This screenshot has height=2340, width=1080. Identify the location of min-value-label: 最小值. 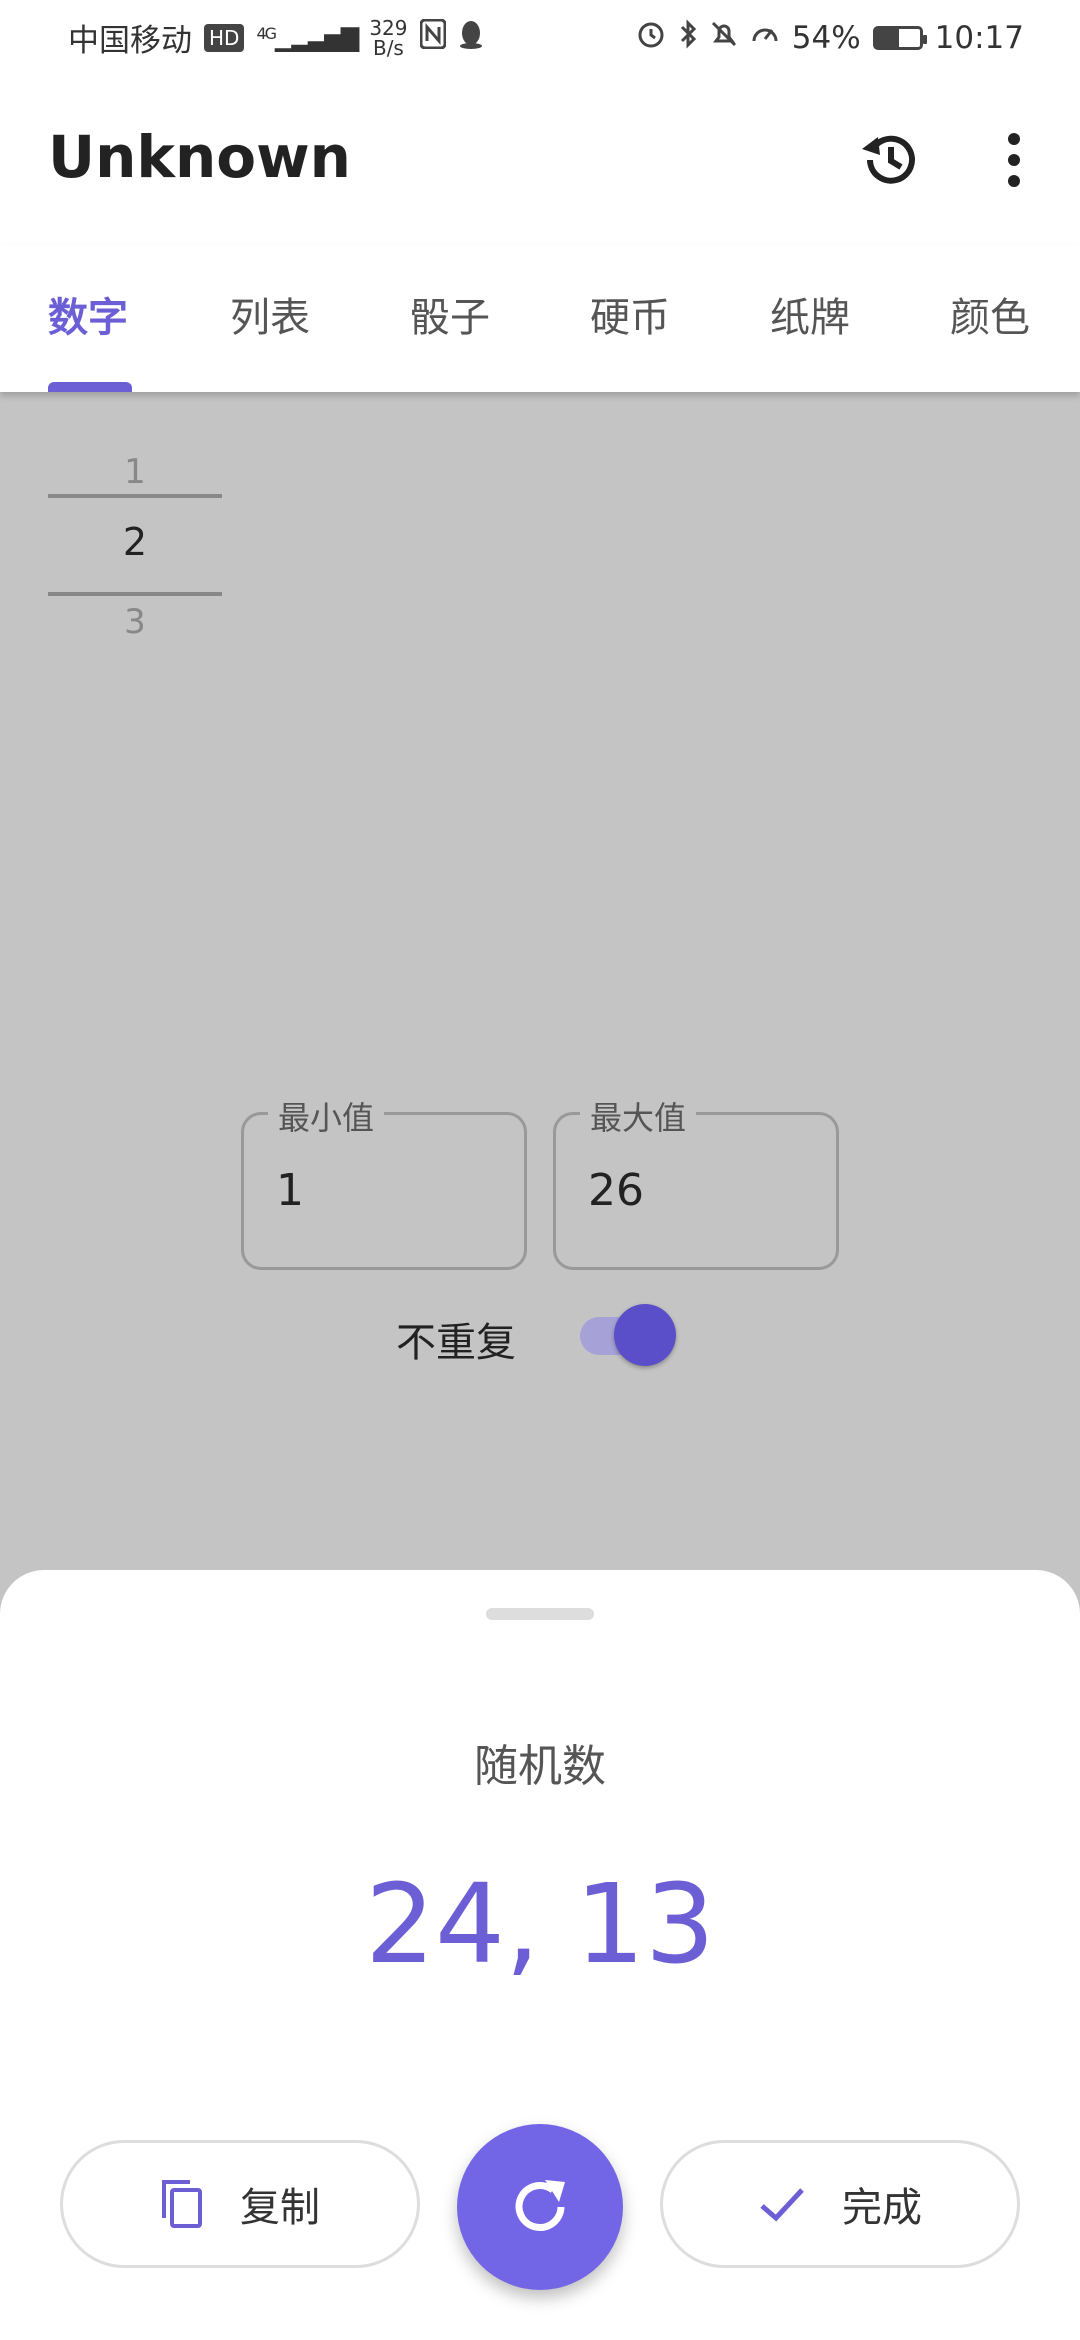
(326, 1116).